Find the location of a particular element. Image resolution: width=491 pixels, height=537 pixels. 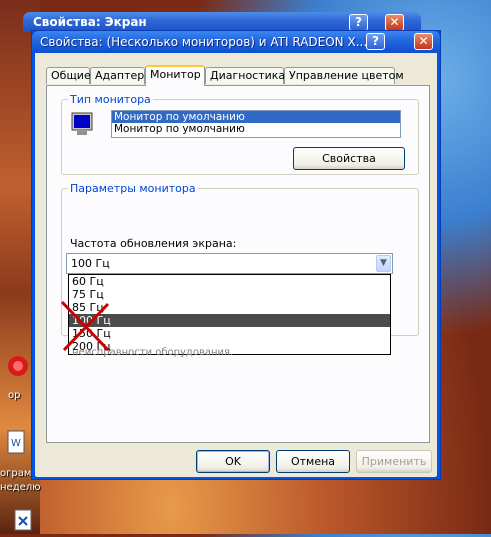

tab-monitor: Монитор is located at coordinates (175, 75).